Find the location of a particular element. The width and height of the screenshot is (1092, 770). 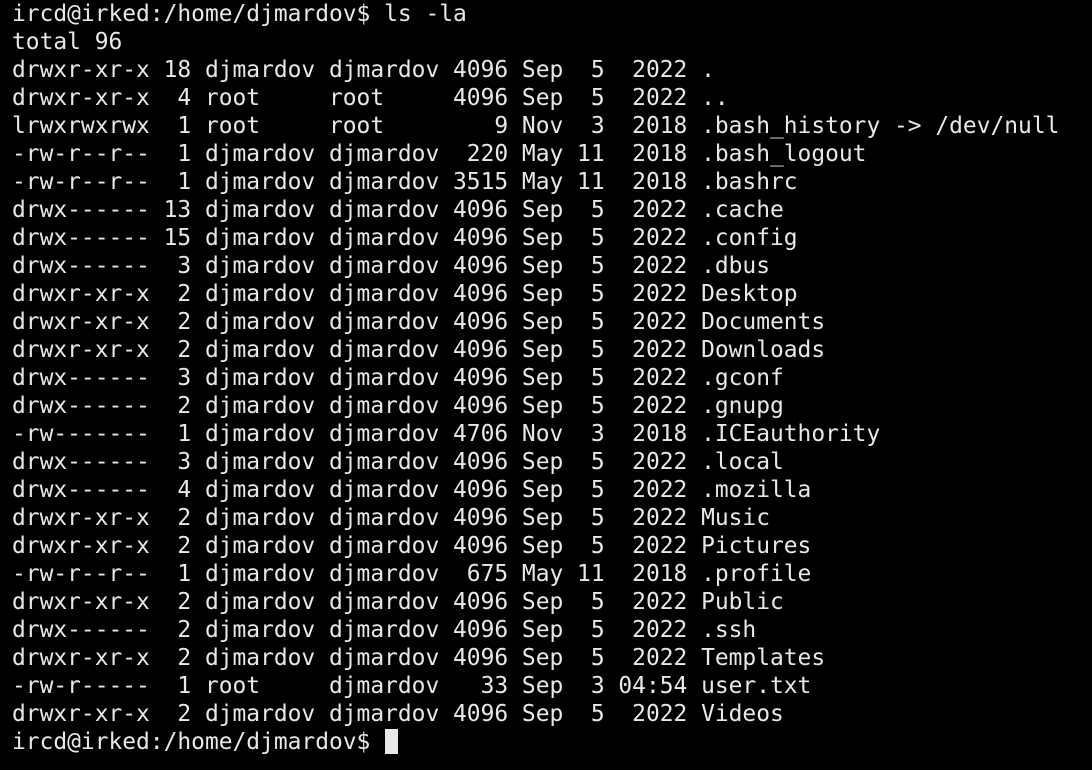

command-text: ls -la is located at coordinates (425, 14).